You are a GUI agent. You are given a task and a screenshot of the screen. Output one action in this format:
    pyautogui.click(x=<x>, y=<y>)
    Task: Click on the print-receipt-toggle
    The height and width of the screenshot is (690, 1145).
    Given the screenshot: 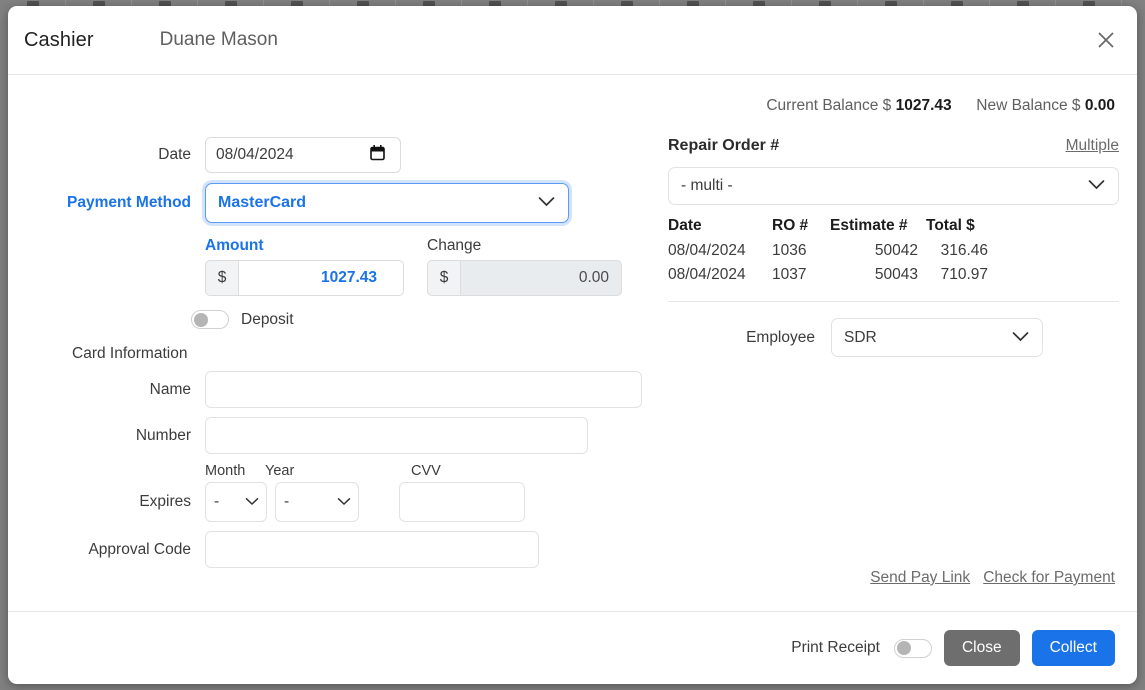 What is the action you would take?
    pyautogui.click(x=912, y=648)
    